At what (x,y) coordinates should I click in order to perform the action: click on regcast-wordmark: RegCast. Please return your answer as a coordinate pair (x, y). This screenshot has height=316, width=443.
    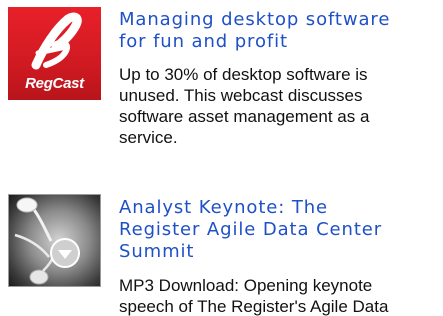
    Looking at the image, I should click on (54, 83).